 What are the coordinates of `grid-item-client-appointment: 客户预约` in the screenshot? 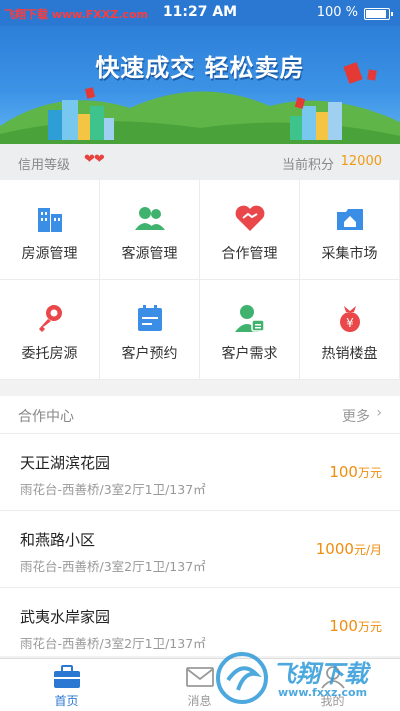 It's located at (150, 330).